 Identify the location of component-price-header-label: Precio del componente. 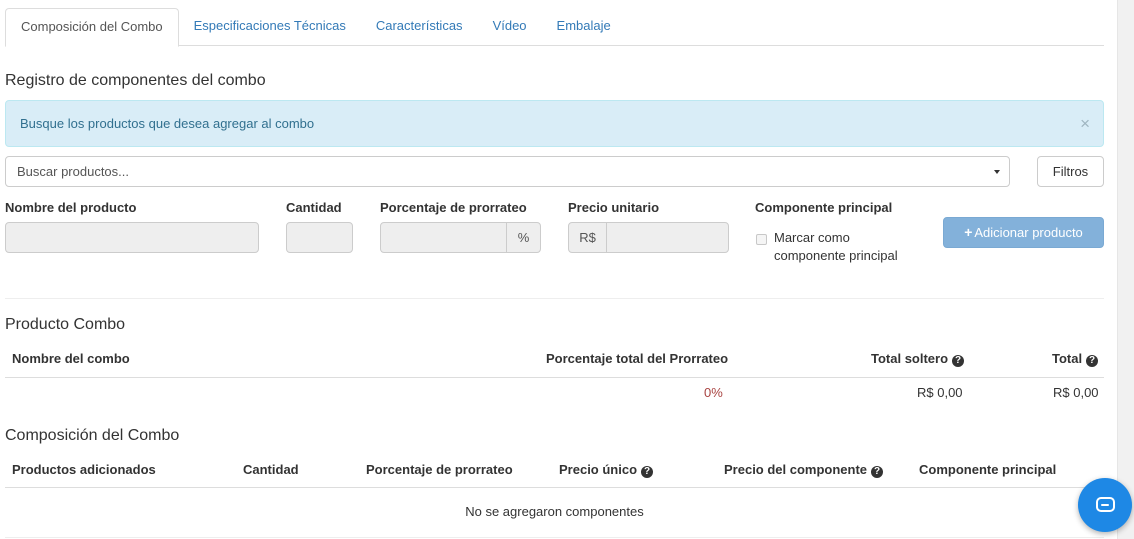
(796, 469).